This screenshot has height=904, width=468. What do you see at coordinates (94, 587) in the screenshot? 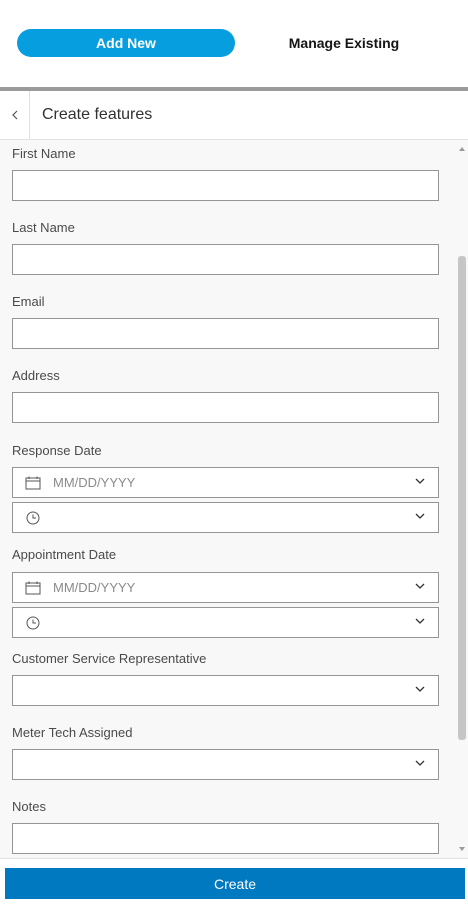
I see `appointment-date-placeholder: MM/DD/YYYY` at bounding box center [94, 587].